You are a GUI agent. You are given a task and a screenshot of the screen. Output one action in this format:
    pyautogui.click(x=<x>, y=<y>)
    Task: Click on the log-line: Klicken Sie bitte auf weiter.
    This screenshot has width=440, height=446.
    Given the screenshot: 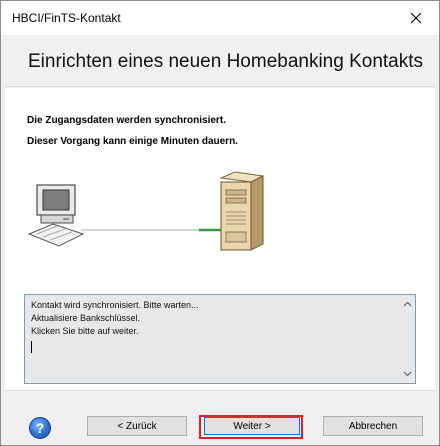 What is the action you would take?
    pyautogui.click(x=85, y=331)
    